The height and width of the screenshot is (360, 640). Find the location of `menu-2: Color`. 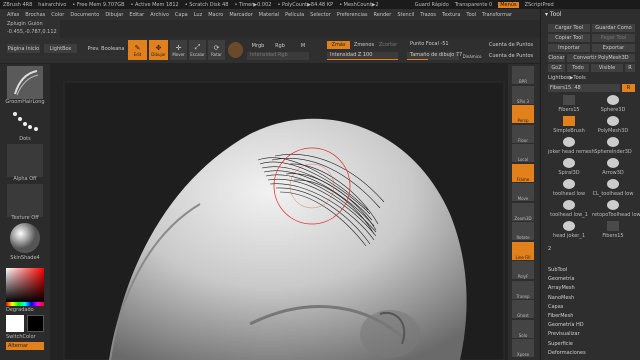

menu-2: Color is located at coordinates (57, 15).